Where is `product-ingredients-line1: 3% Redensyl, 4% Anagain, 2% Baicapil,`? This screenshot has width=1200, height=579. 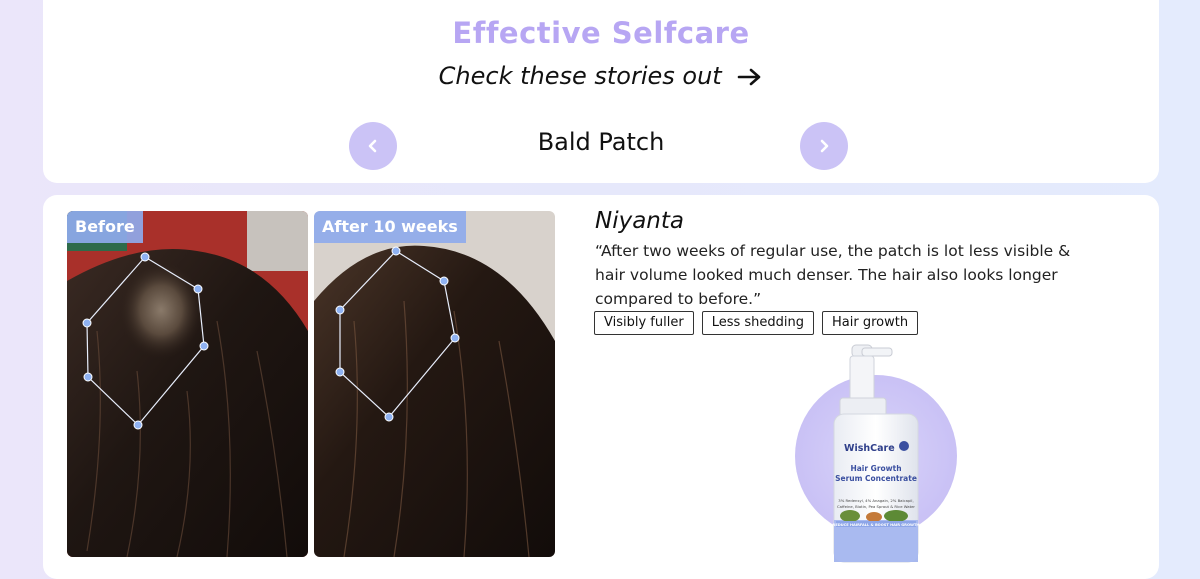
product-ingredients-line1: 3% Redensyl, 4% Anagain, 2% Baicapil, is located at coordinates (875, 500).